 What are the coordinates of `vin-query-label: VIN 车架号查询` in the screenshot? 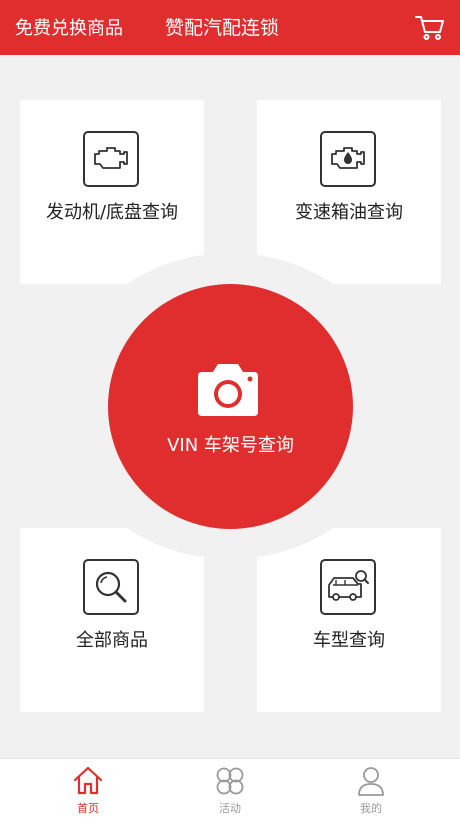 It's located at (230, 445).